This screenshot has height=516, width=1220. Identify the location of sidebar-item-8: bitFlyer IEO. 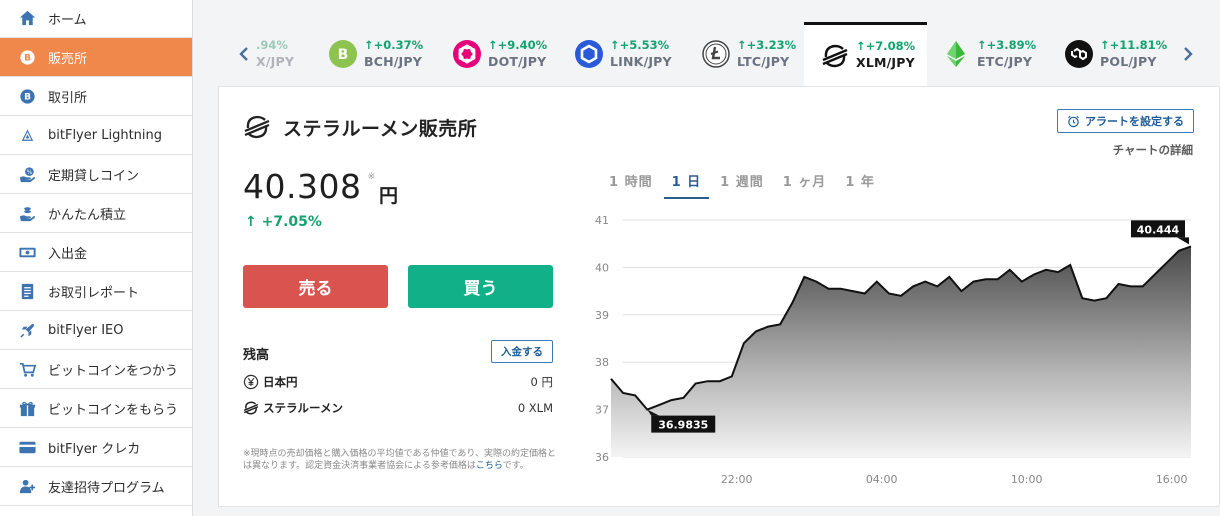
(96, 330).